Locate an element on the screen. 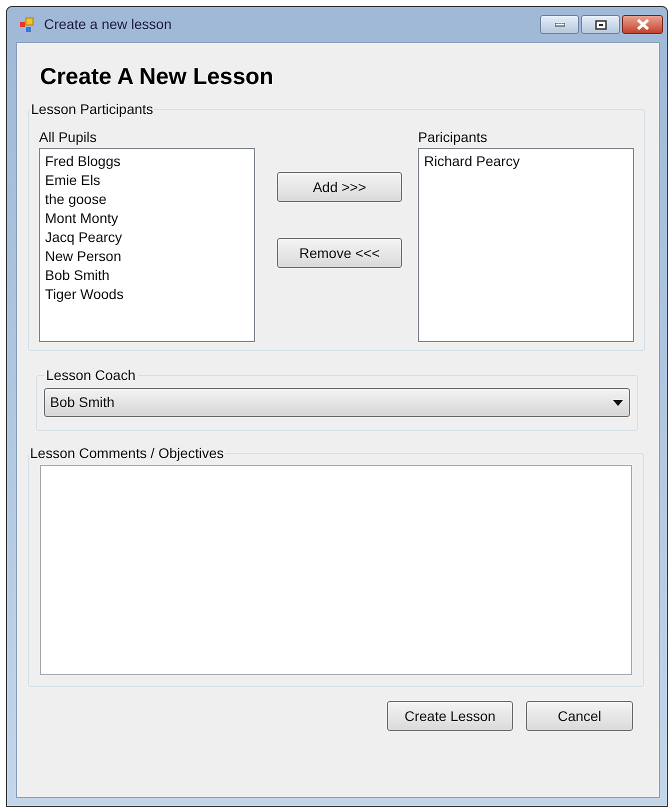 This screenshot has width=668, height=807. coach-dropdown: Bob Smith is located at coordinates (337, 402).